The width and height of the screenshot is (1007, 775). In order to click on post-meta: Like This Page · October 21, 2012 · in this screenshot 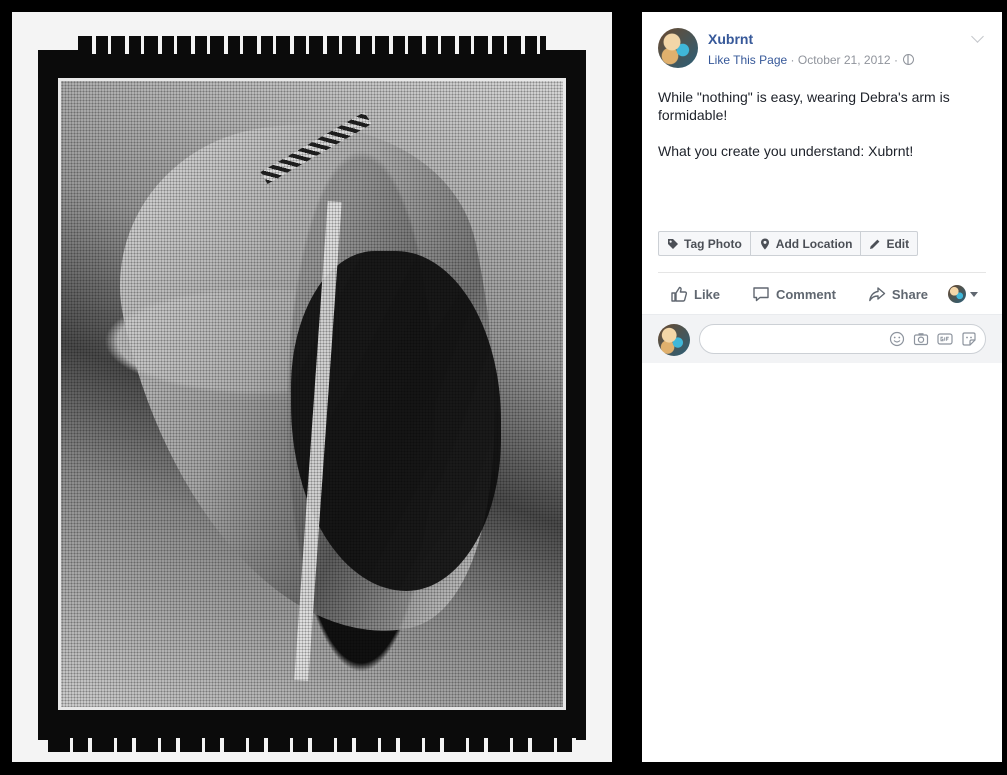, I will do `click(811, 60)`.